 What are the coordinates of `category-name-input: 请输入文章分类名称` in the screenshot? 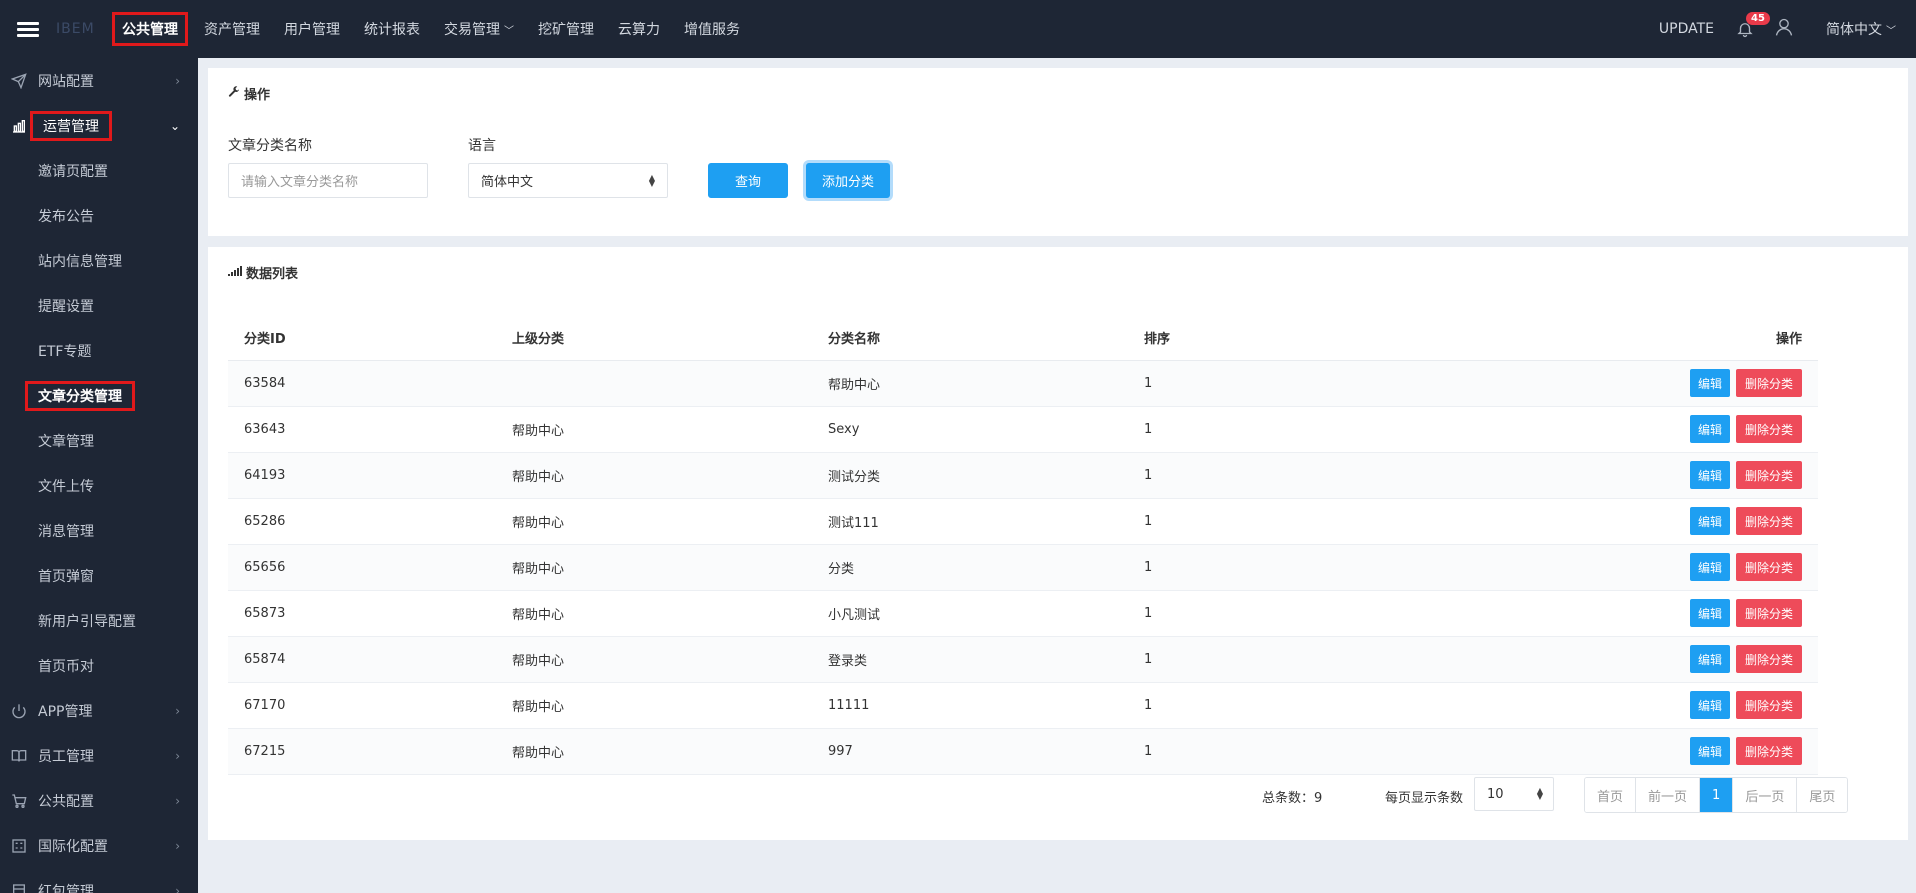 It's located at (328, 180).